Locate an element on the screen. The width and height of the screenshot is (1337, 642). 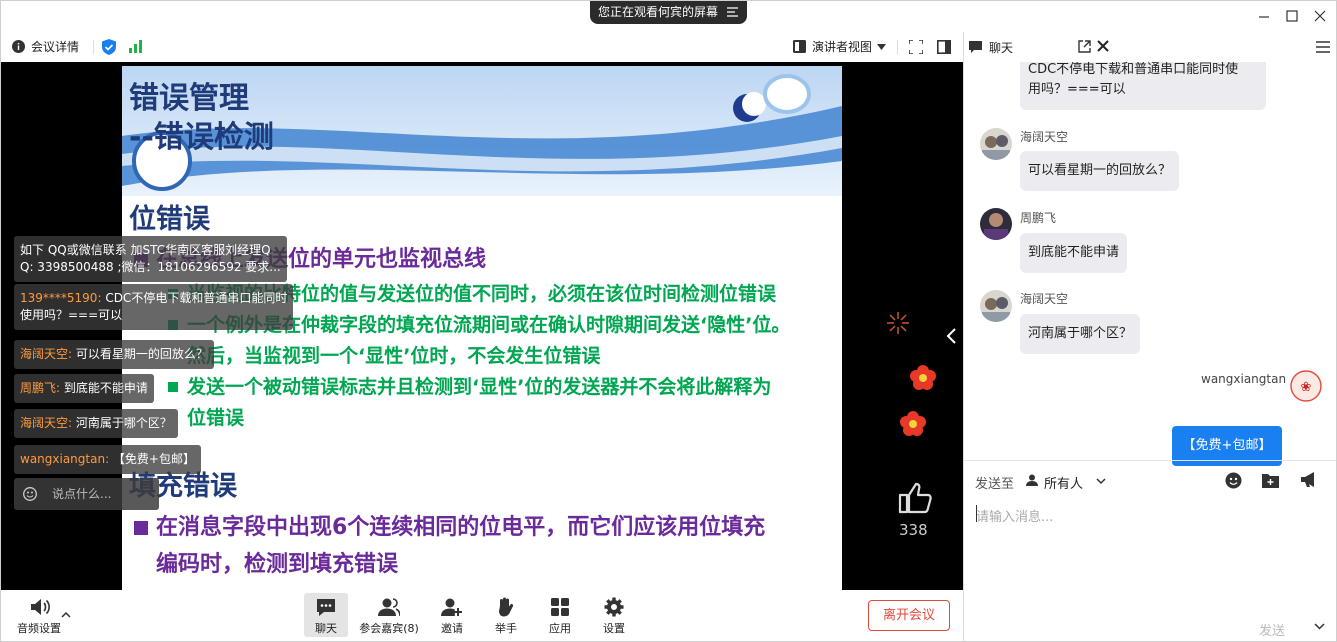
chat-sender: 海阔天空 is located at coordinates (1044, 137).